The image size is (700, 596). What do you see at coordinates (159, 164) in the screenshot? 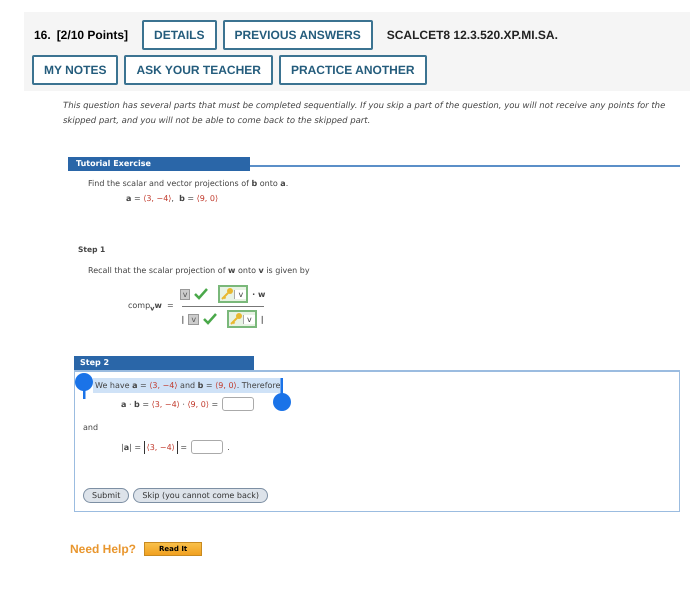
I see `section-title: Tutorial Exercise` at bounding box center [159, 164].